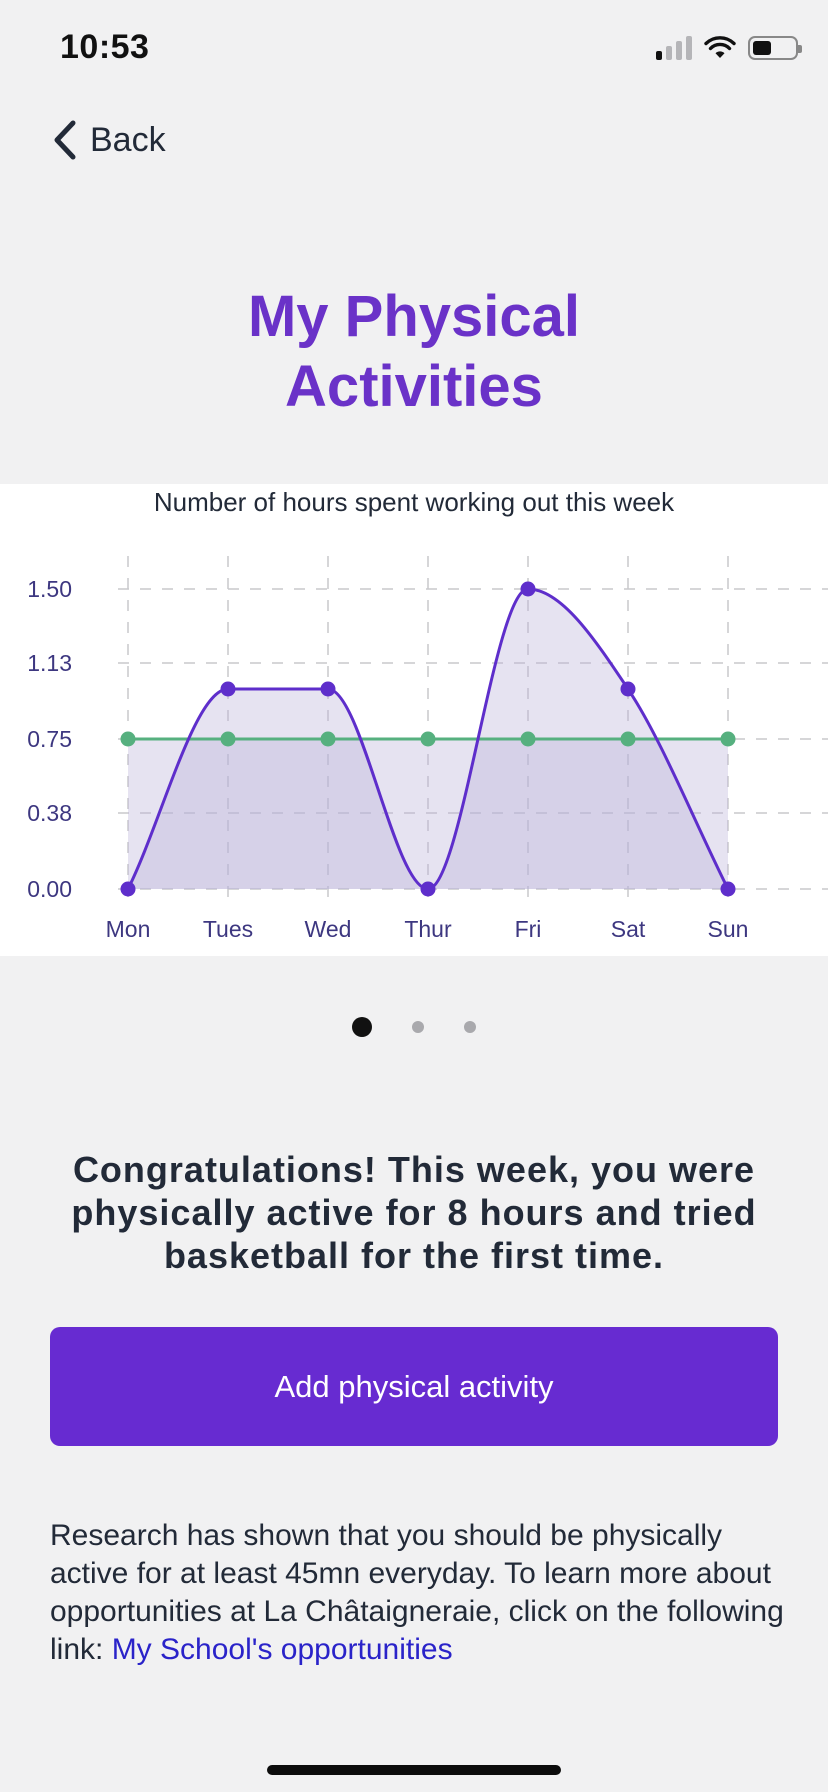 The height and width of the screenshot is (1792, 828). Describe the element at coordinates (775, 48) in the screenshot. I see `battery-icon` at that location.